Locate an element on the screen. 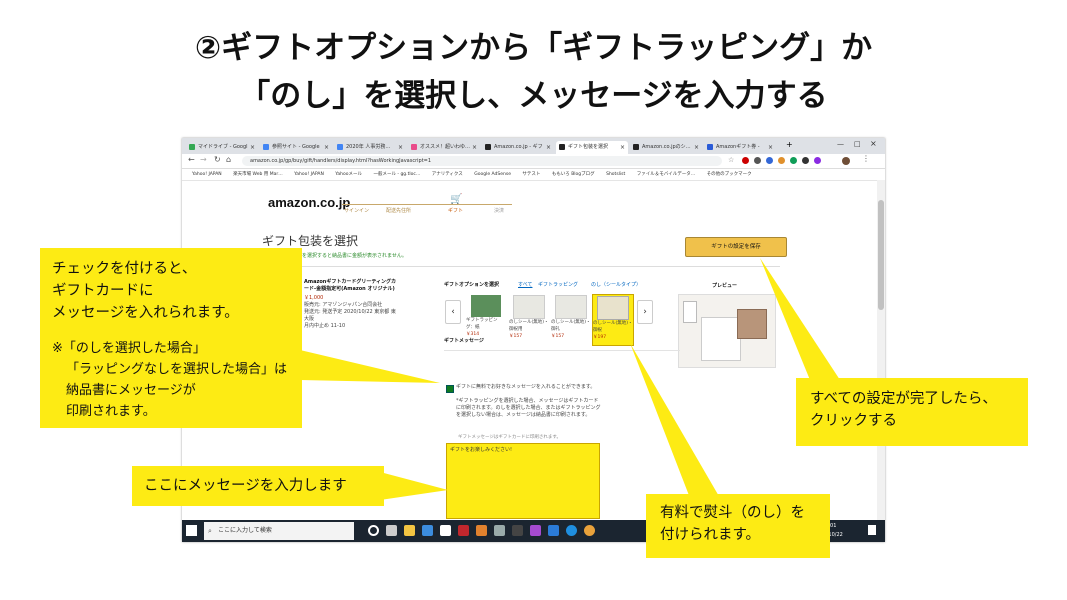 This screenshot has width=1067, height=600. save-callout-pointer is located at coordinates (800, 319).